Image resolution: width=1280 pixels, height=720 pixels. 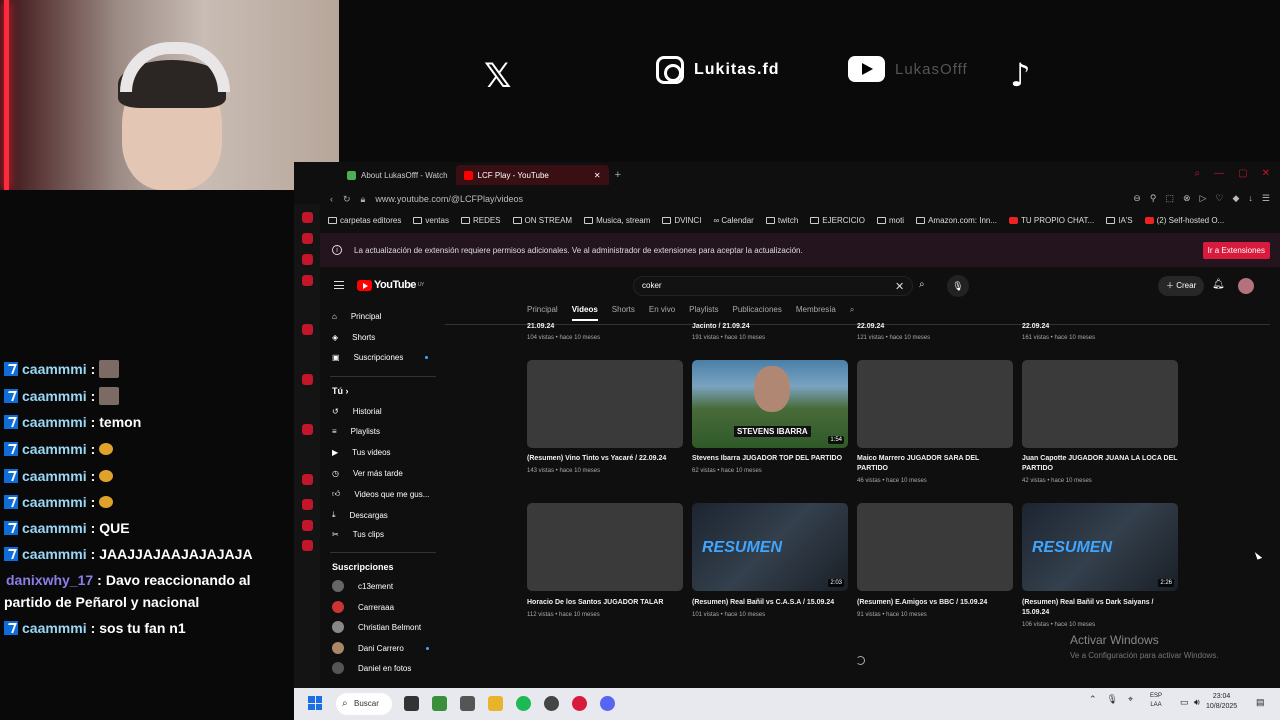 What do you see at coordinates (623, 313) in the screenshot?
I see `tab-shorts: Shorts` at bounding box center [623, 313].